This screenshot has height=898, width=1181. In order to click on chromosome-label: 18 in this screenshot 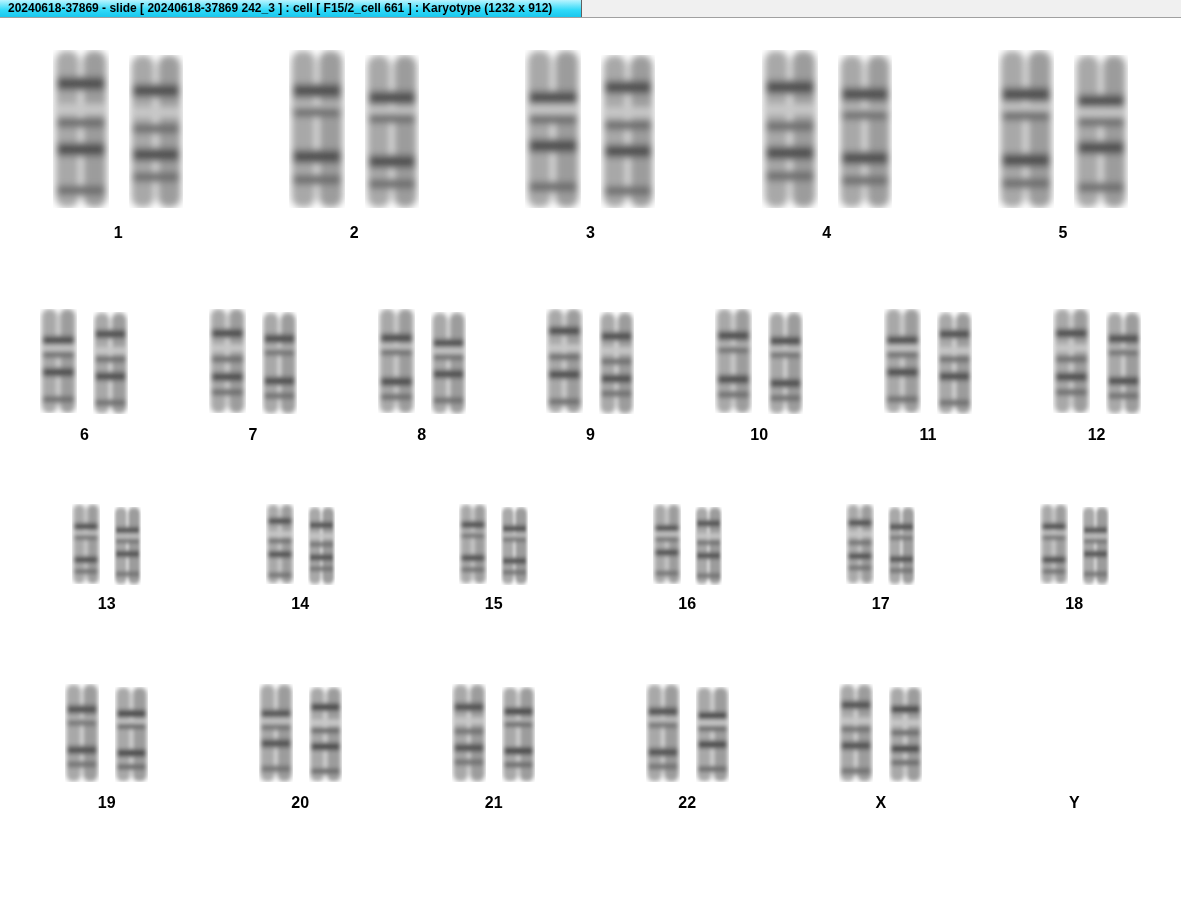, I will do `click(1074, 604)`.